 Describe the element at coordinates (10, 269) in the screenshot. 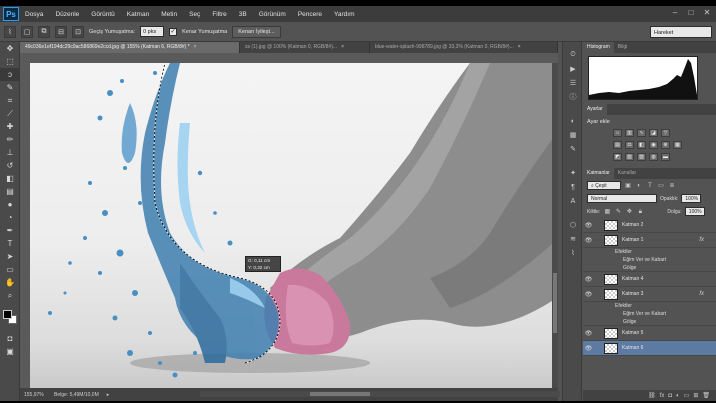

I see `shape-tool-icon: ▭` at that location.